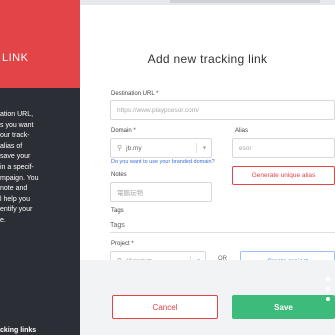 The image size is (335, 335). Describe the element at coordinates (222, 232) in the screenshot. I see `tags-underline` at that location.